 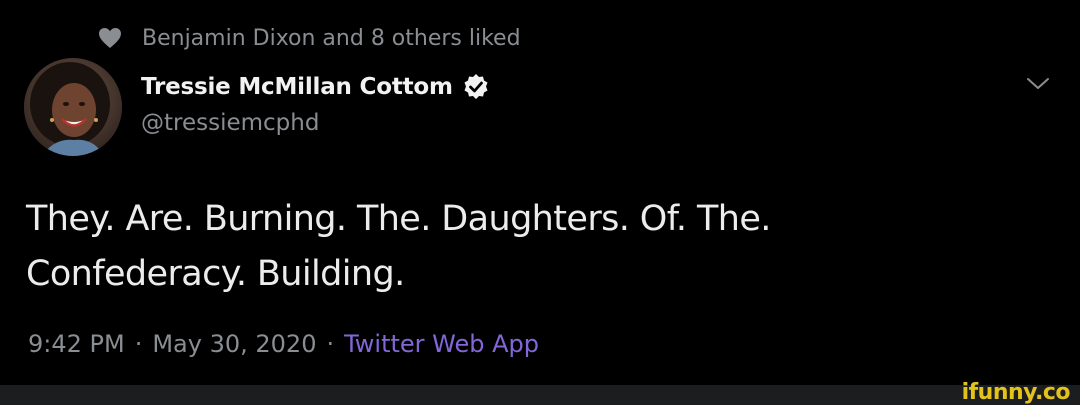 What do you see at coordinates (441, 344) in the screenshot?
I see `tweet-source-link: Twitter Web App` at bounding box center [441, 344].